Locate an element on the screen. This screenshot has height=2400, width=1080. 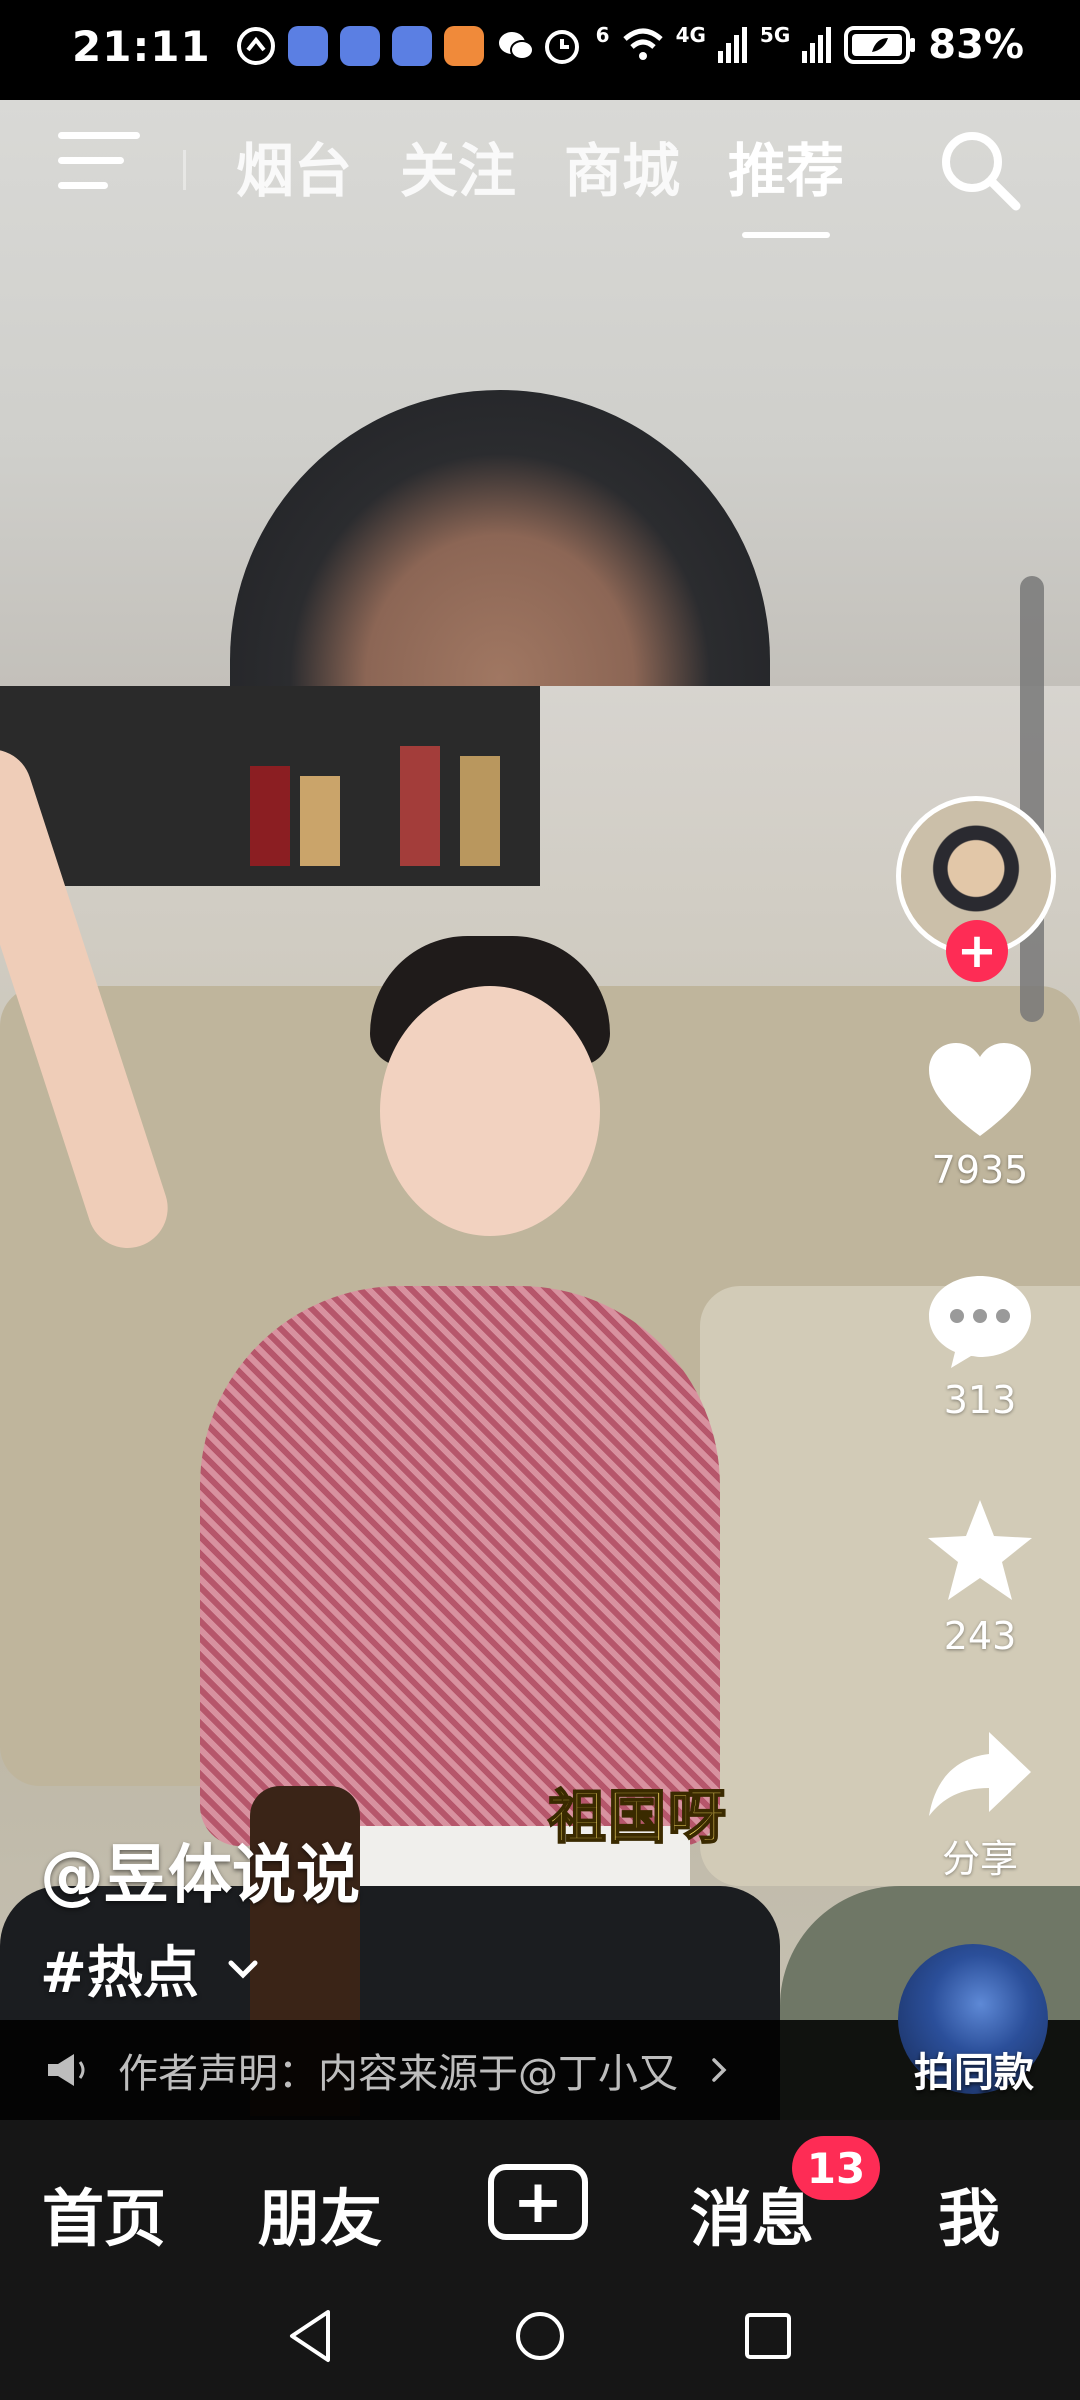
tab-local: 烟台 is located at coordinates (294, 166).